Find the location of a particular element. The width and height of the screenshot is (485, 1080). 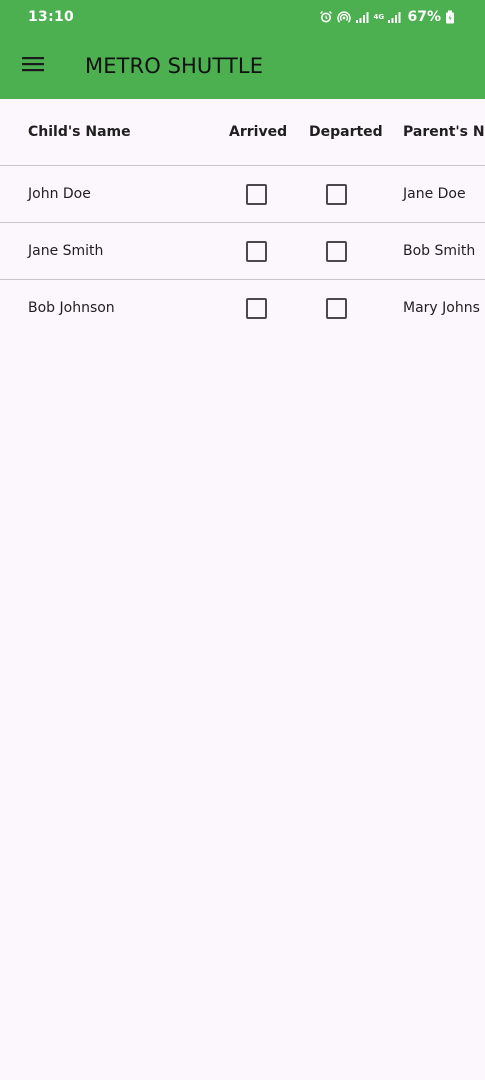

table-row: John Doe Jane Doe is located at coordinates (242, 194).